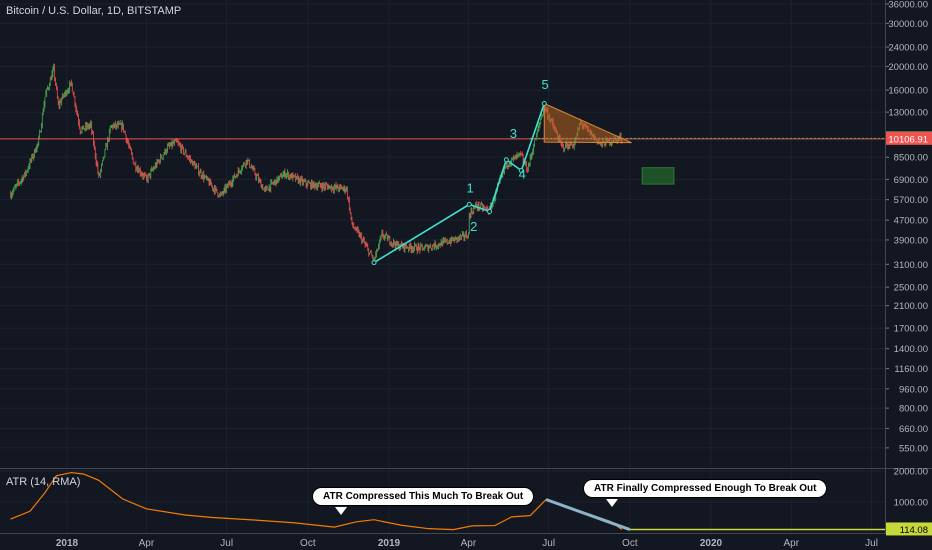 The height and width of the screenshot is (550, 932). What do you see at coordinates (911, 288) in the screenshot?
I see `y-tick-label: 2500.00` at bounding box center [911, 288].